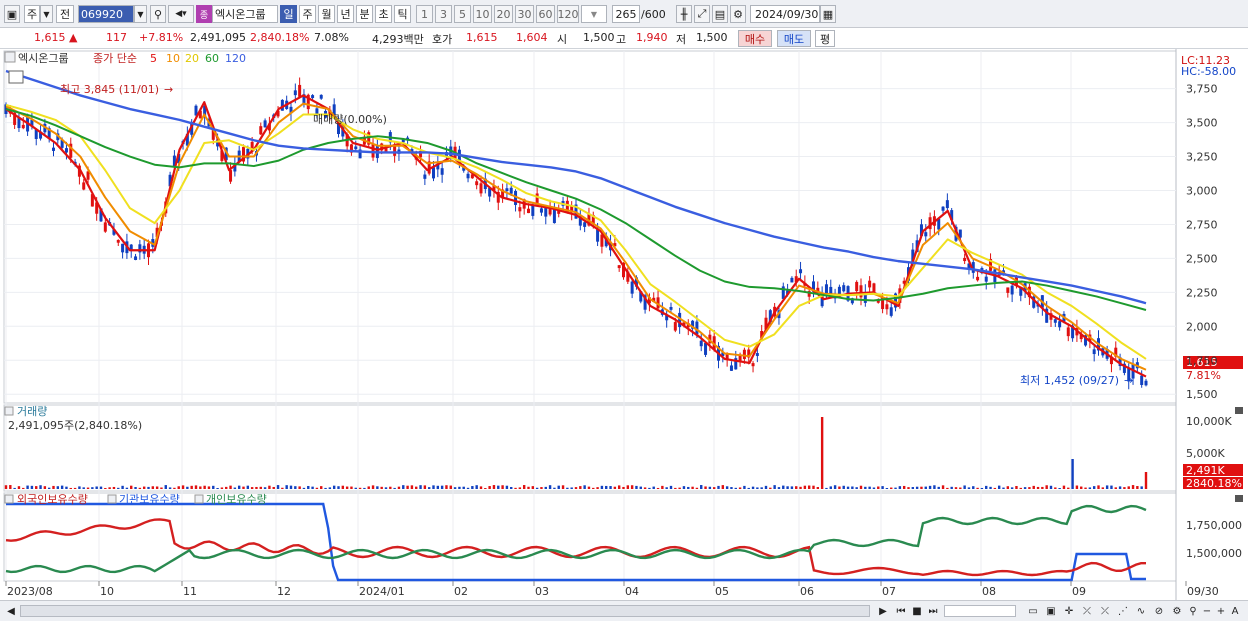 Image resolution: width=1248 pixels, height=621 pixels. What do you see at coordinates (1105, 611) in the screenshot?
I see `trend-tool-icon: ⤫` at bounding box center [1105, 611].